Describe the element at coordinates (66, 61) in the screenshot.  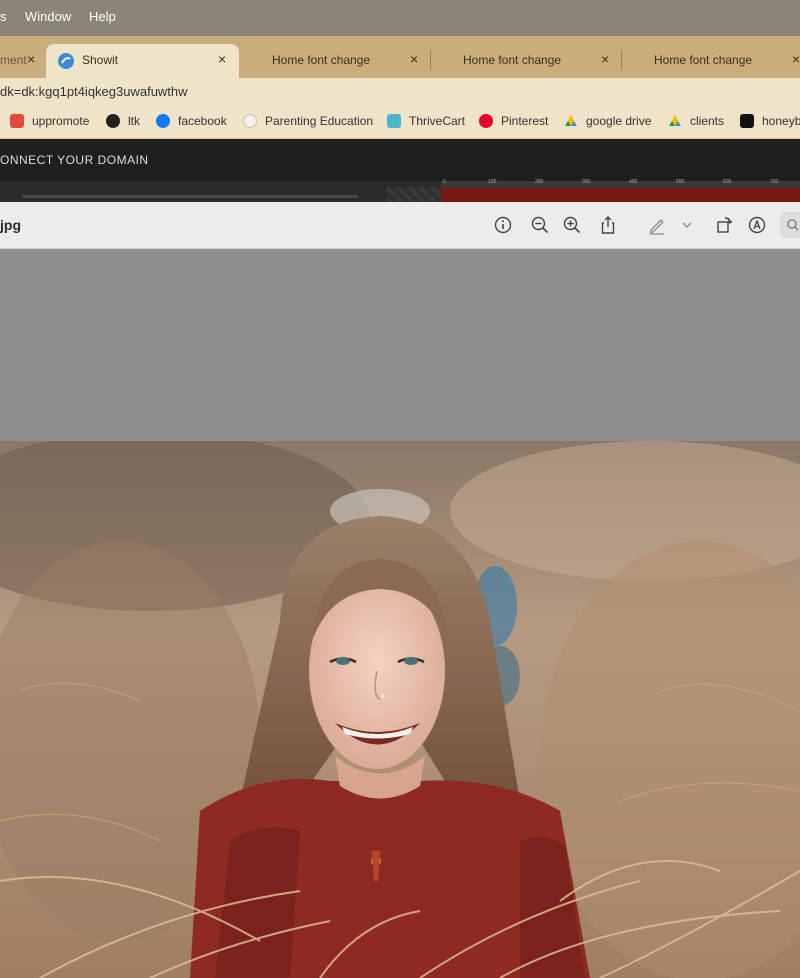
I see `showit-icon` at that location.